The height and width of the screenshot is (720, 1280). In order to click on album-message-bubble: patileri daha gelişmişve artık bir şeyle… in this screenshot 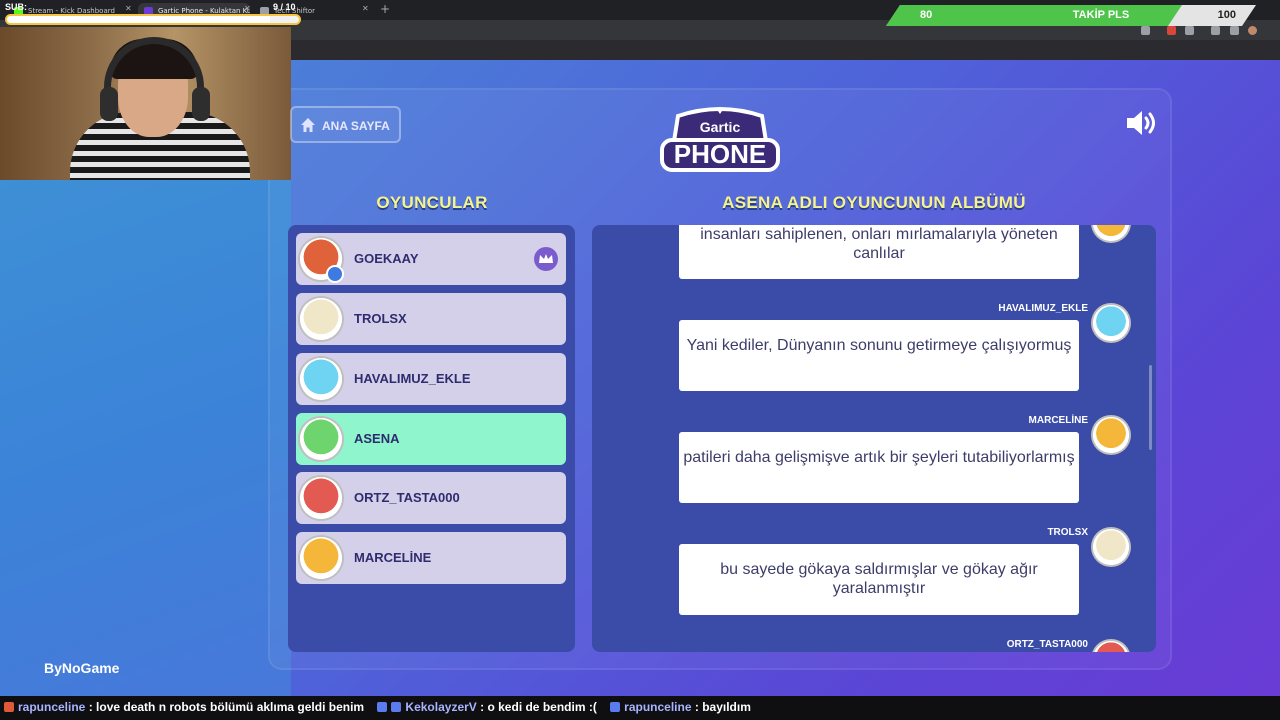, I will do `click(879, 467)`.